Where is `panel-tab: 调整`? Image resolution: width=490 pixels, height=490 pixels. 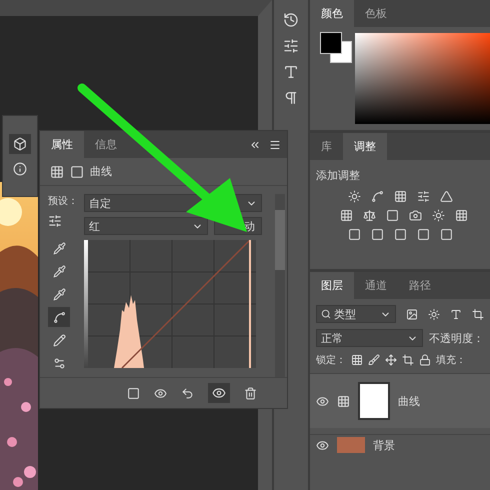 panel-tab: 调整 is located at coordinates (365, 146).